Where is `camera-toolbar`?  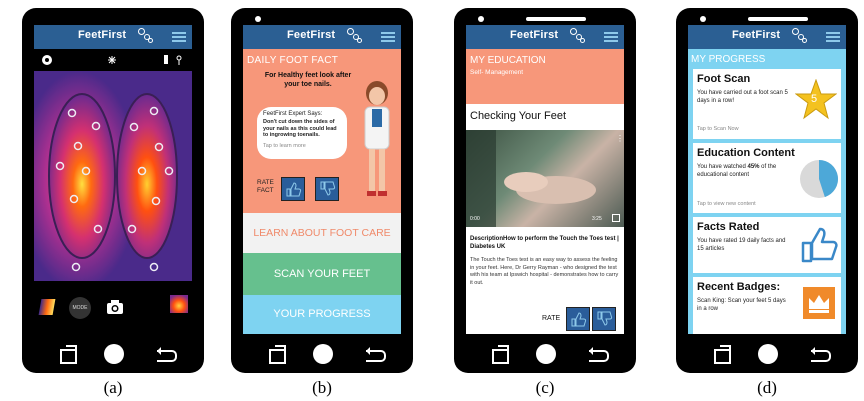 camera-toolbar is located at coordinates (113, 60).